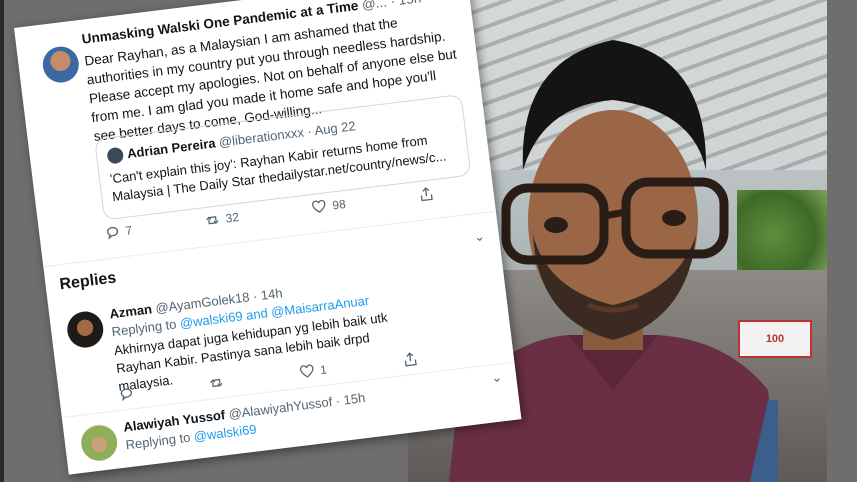 This screenshot has width=857, height=482. Describe the element at coordinates (257, 314) in the screenshot. I see `mention-and: and` at that location.